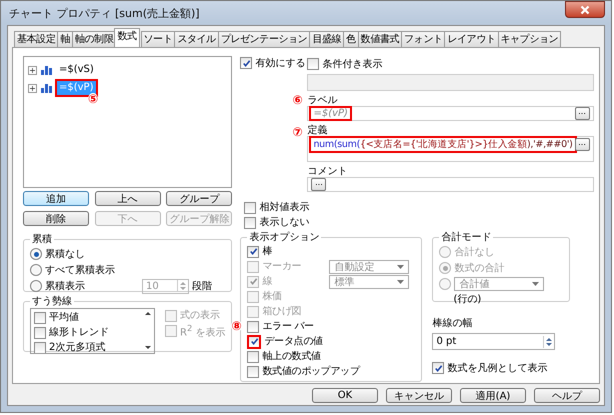 This screenshot has width=614, height=415. What do you see at coordinates (56, 198) in the screenshot?
I see `button: 追加` at bounding box center [56, 198].